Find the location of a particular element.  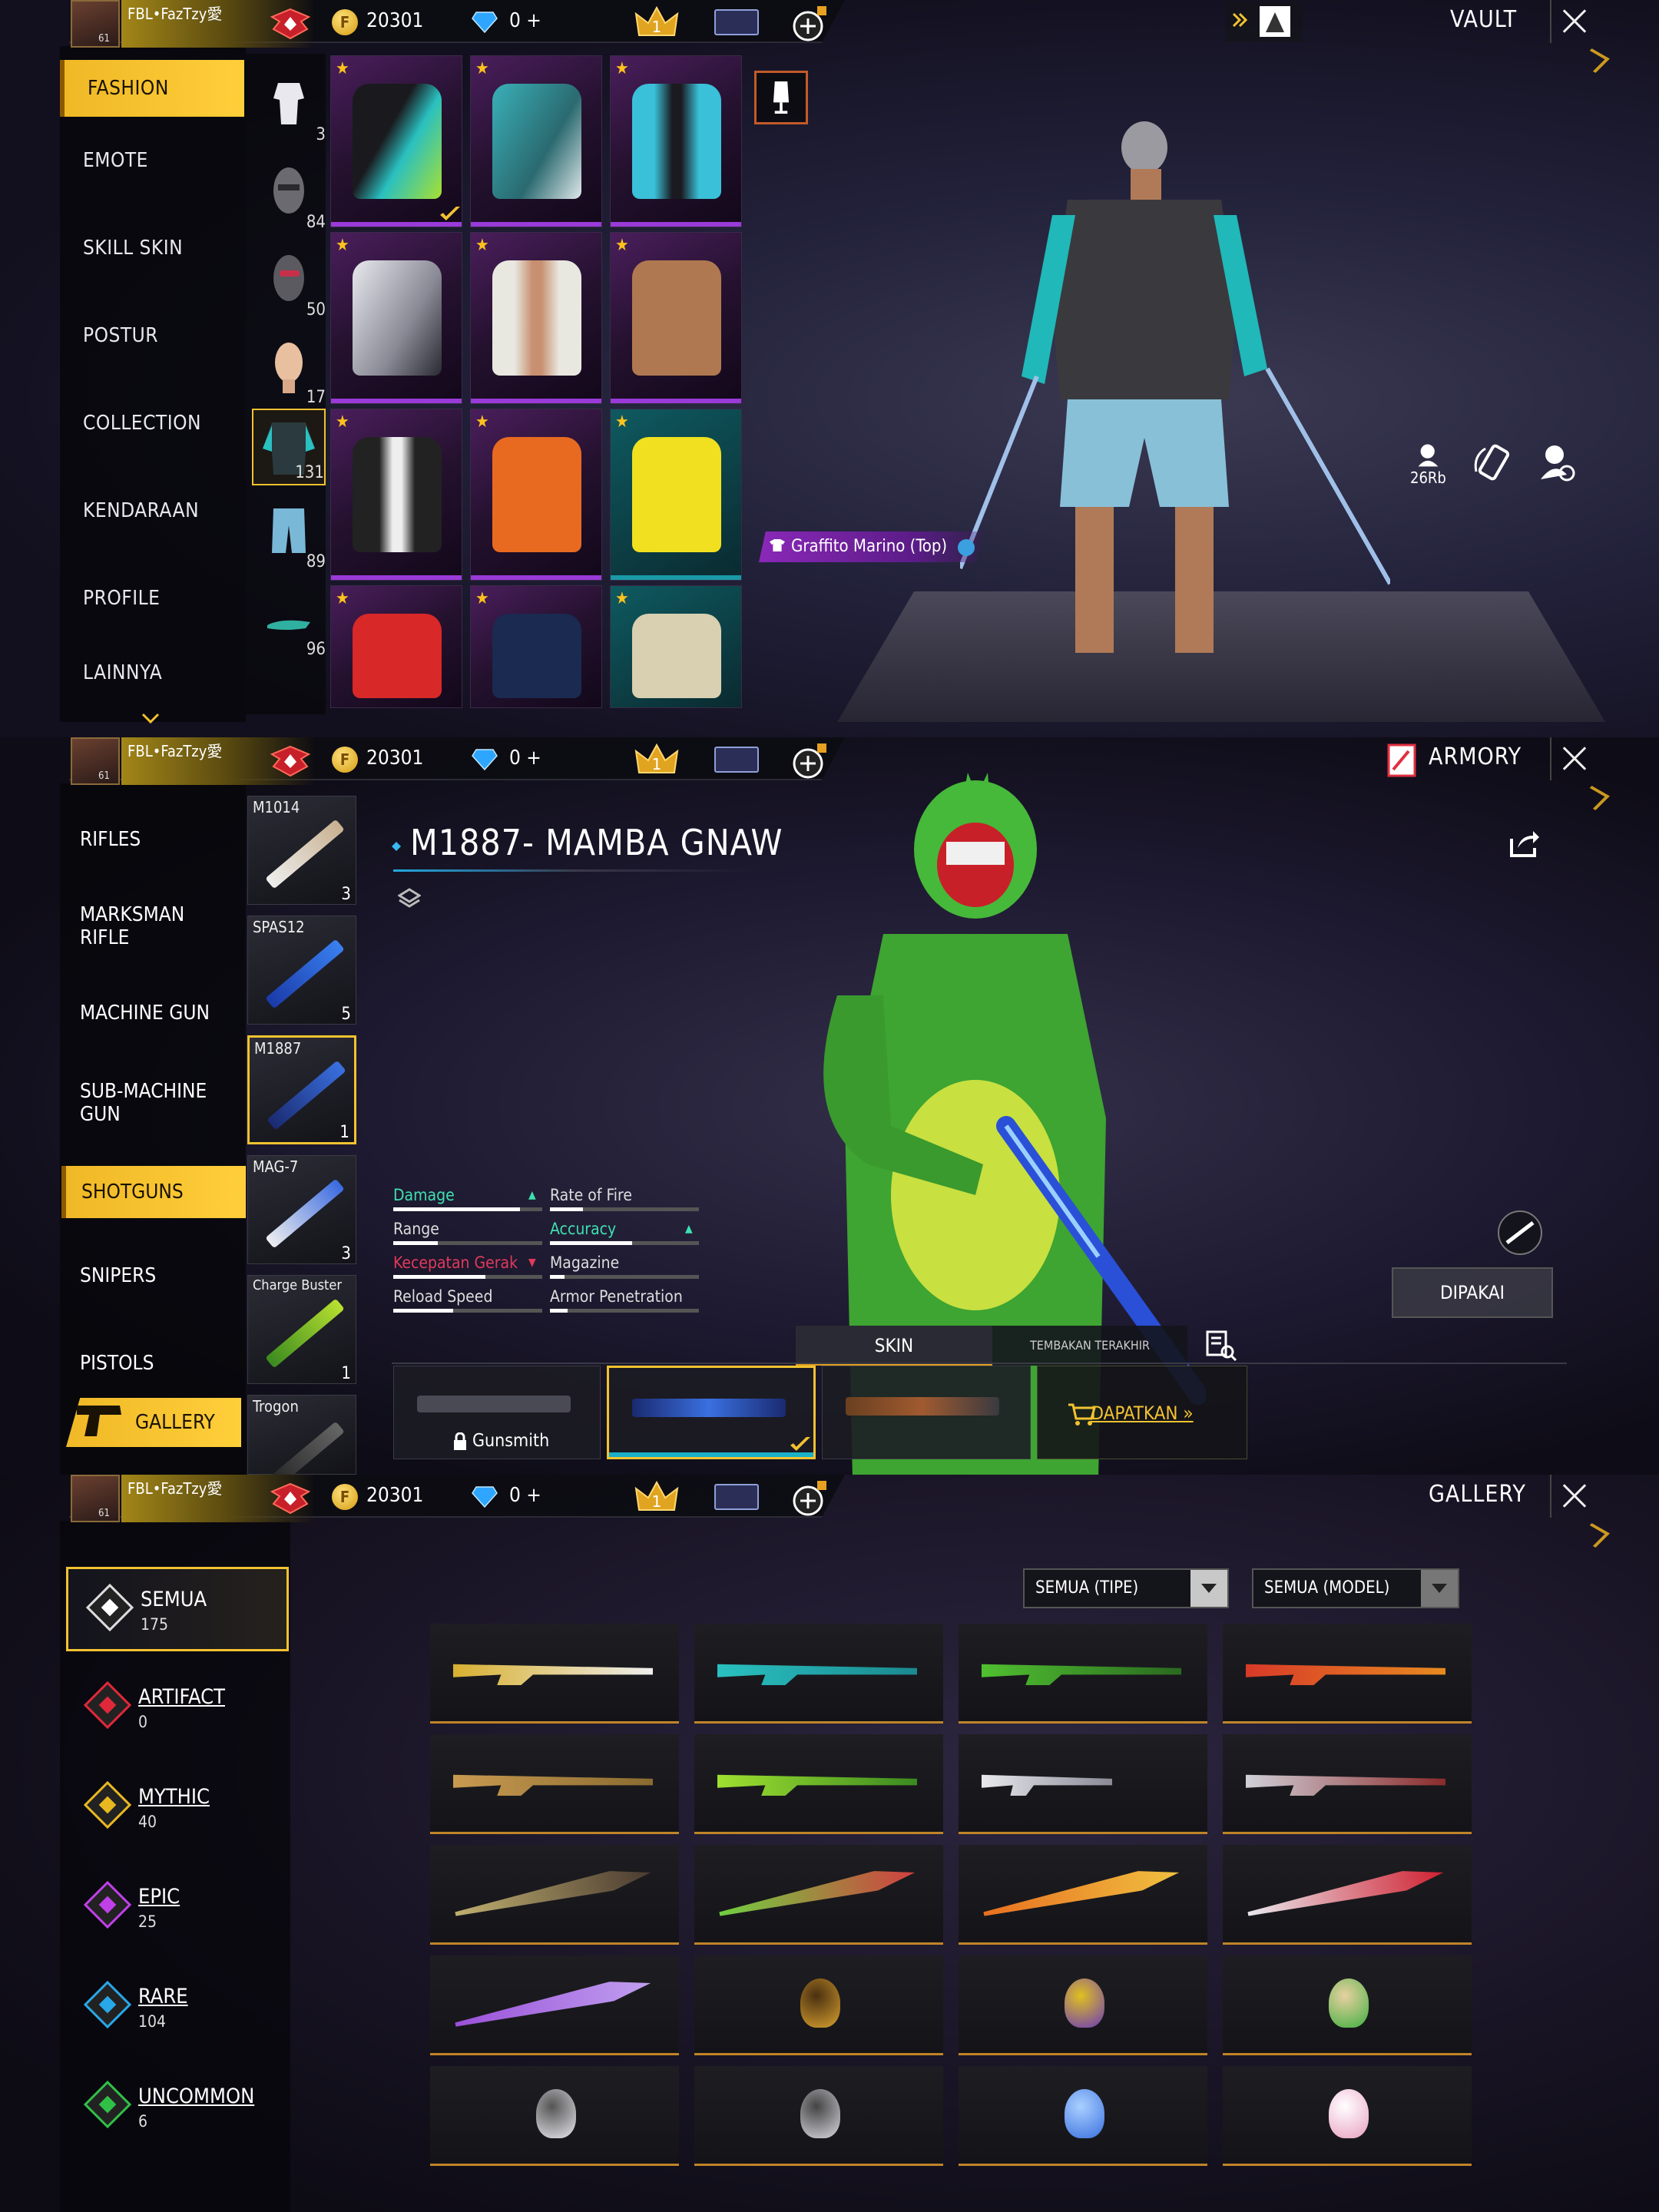

mannequin-button is located at coordinates (781, 98).